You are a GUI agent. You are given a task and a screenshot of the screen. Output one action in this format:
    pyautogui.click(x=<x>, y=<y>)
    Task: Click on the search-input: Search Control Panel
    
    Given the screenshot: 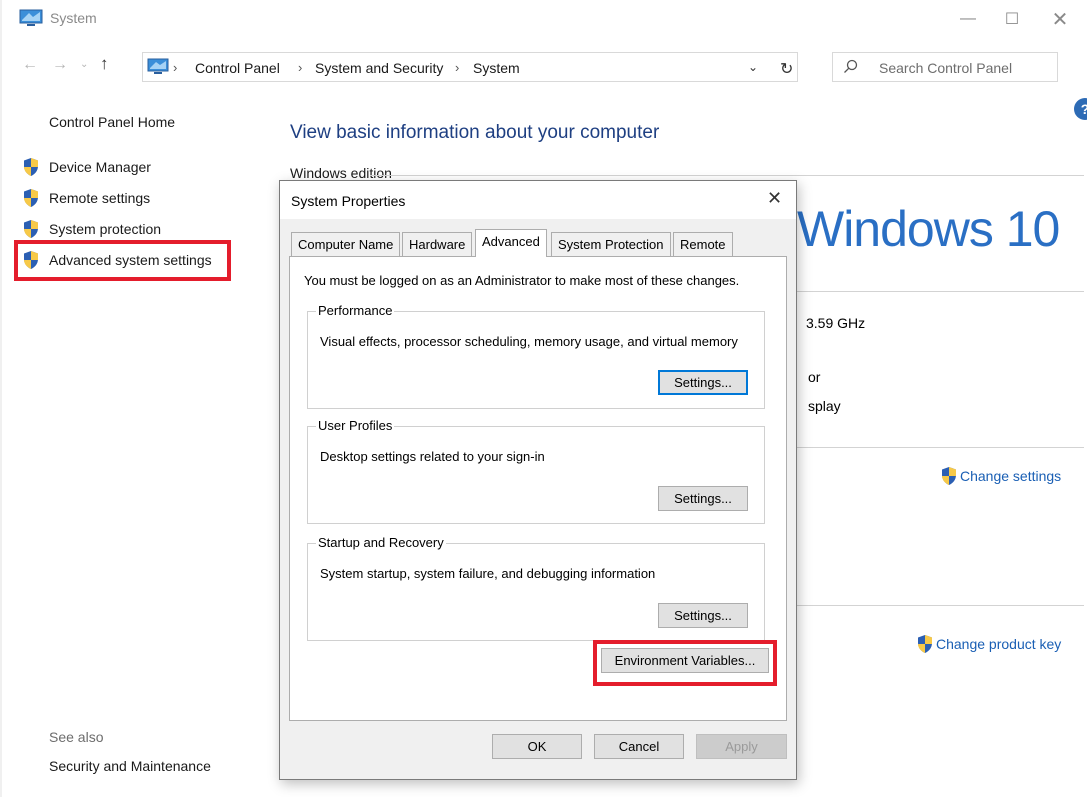 What is the action you would take?
    pyautogui.click(x=945, y=67)
    